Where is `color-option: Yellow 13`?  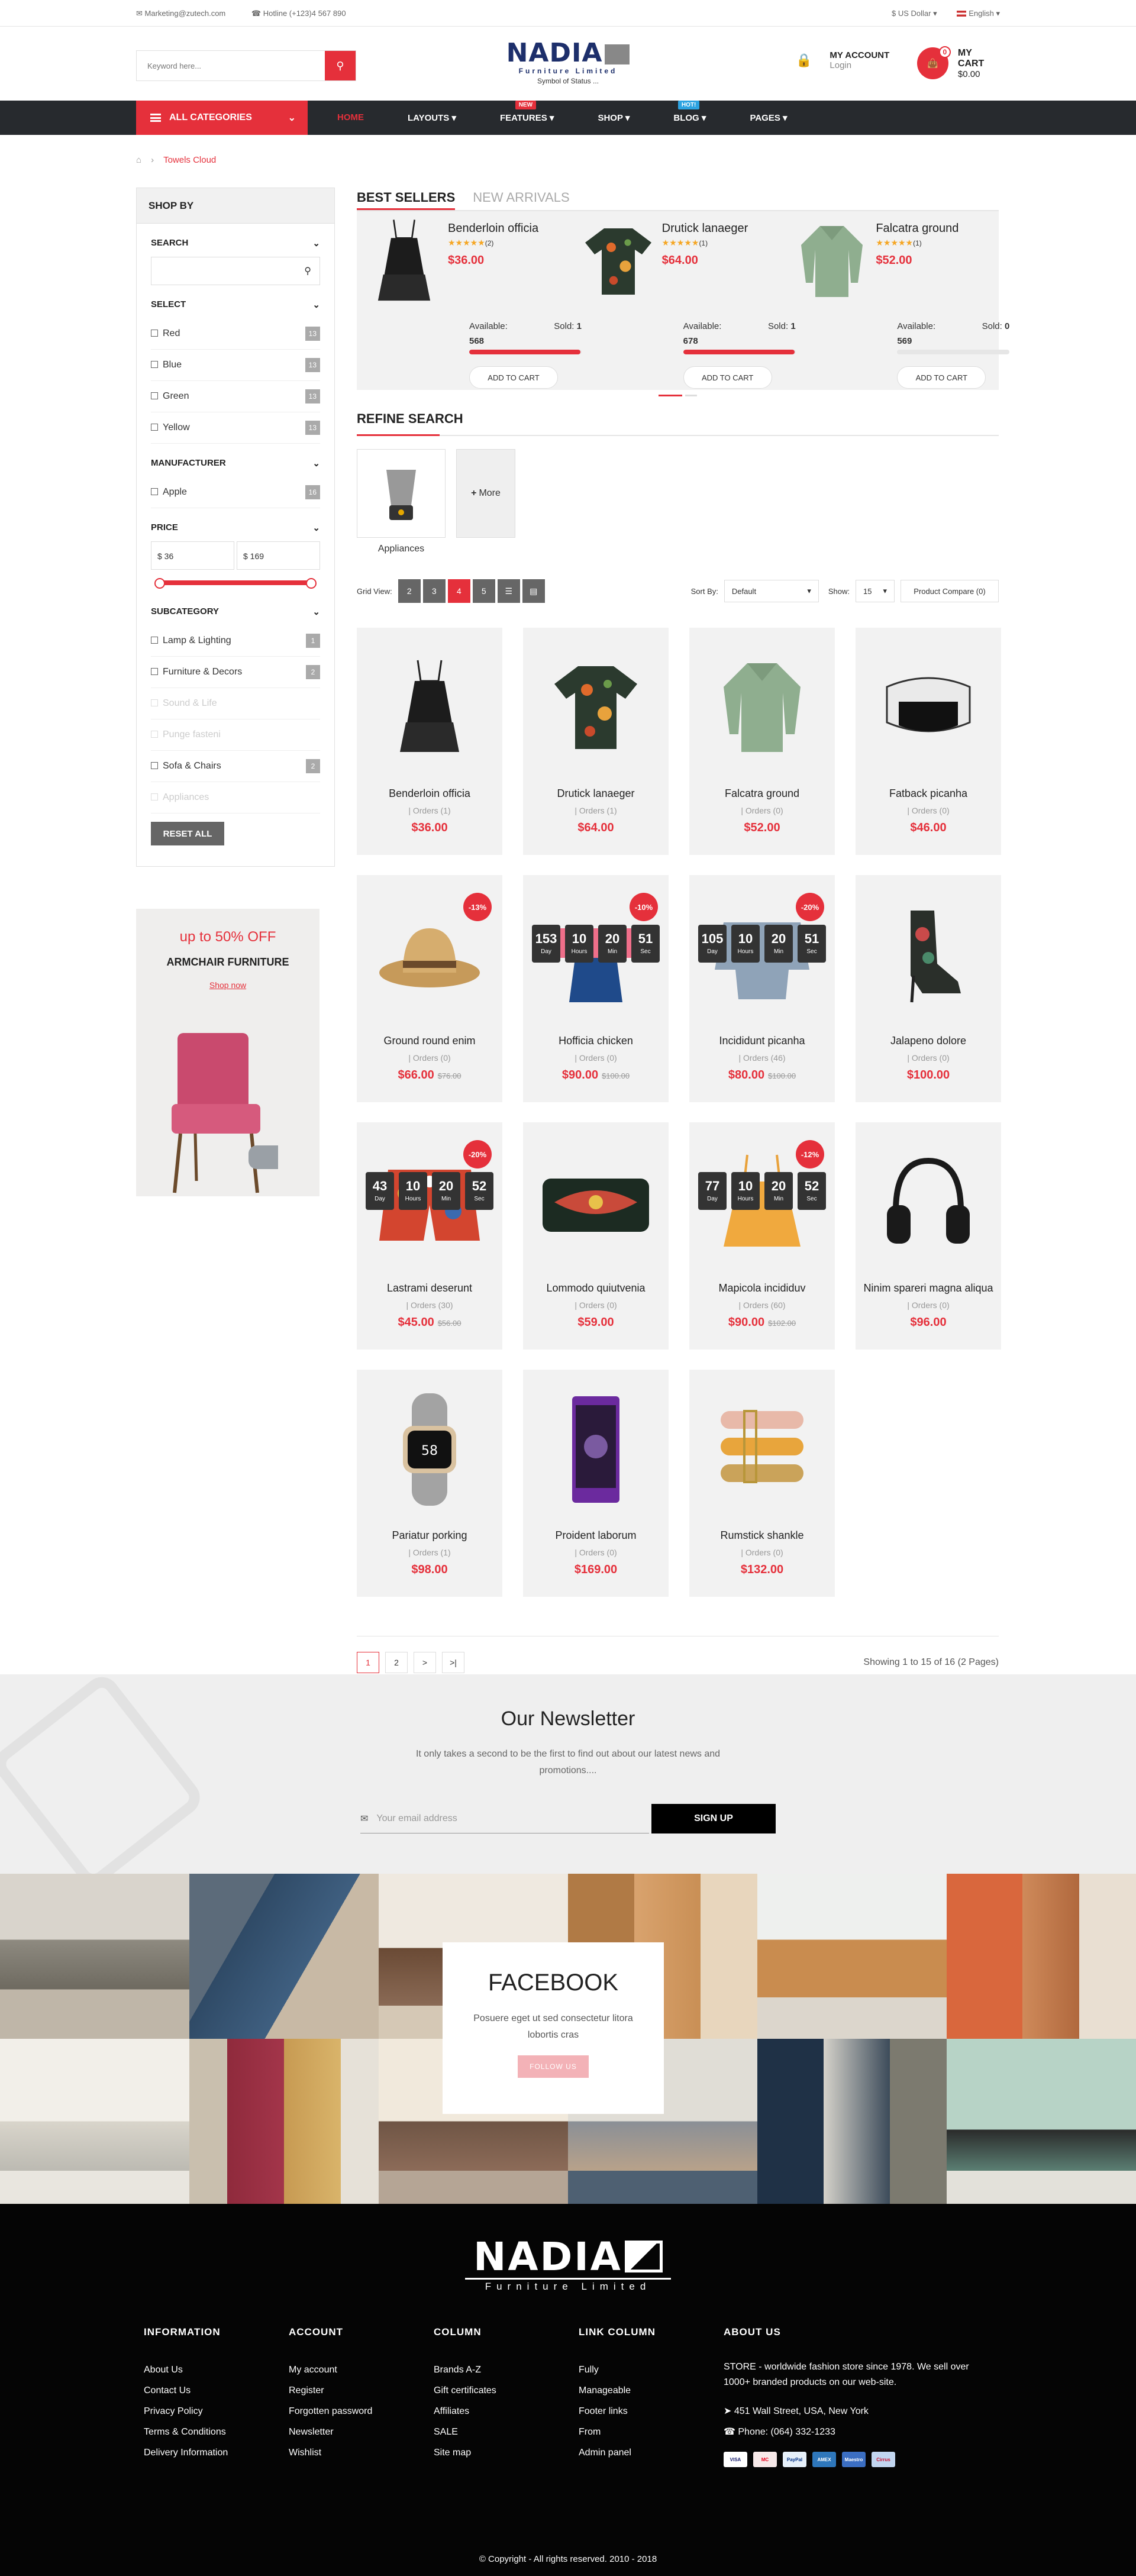 color-option: Yellow 13 is located at coordinates (235, 428).